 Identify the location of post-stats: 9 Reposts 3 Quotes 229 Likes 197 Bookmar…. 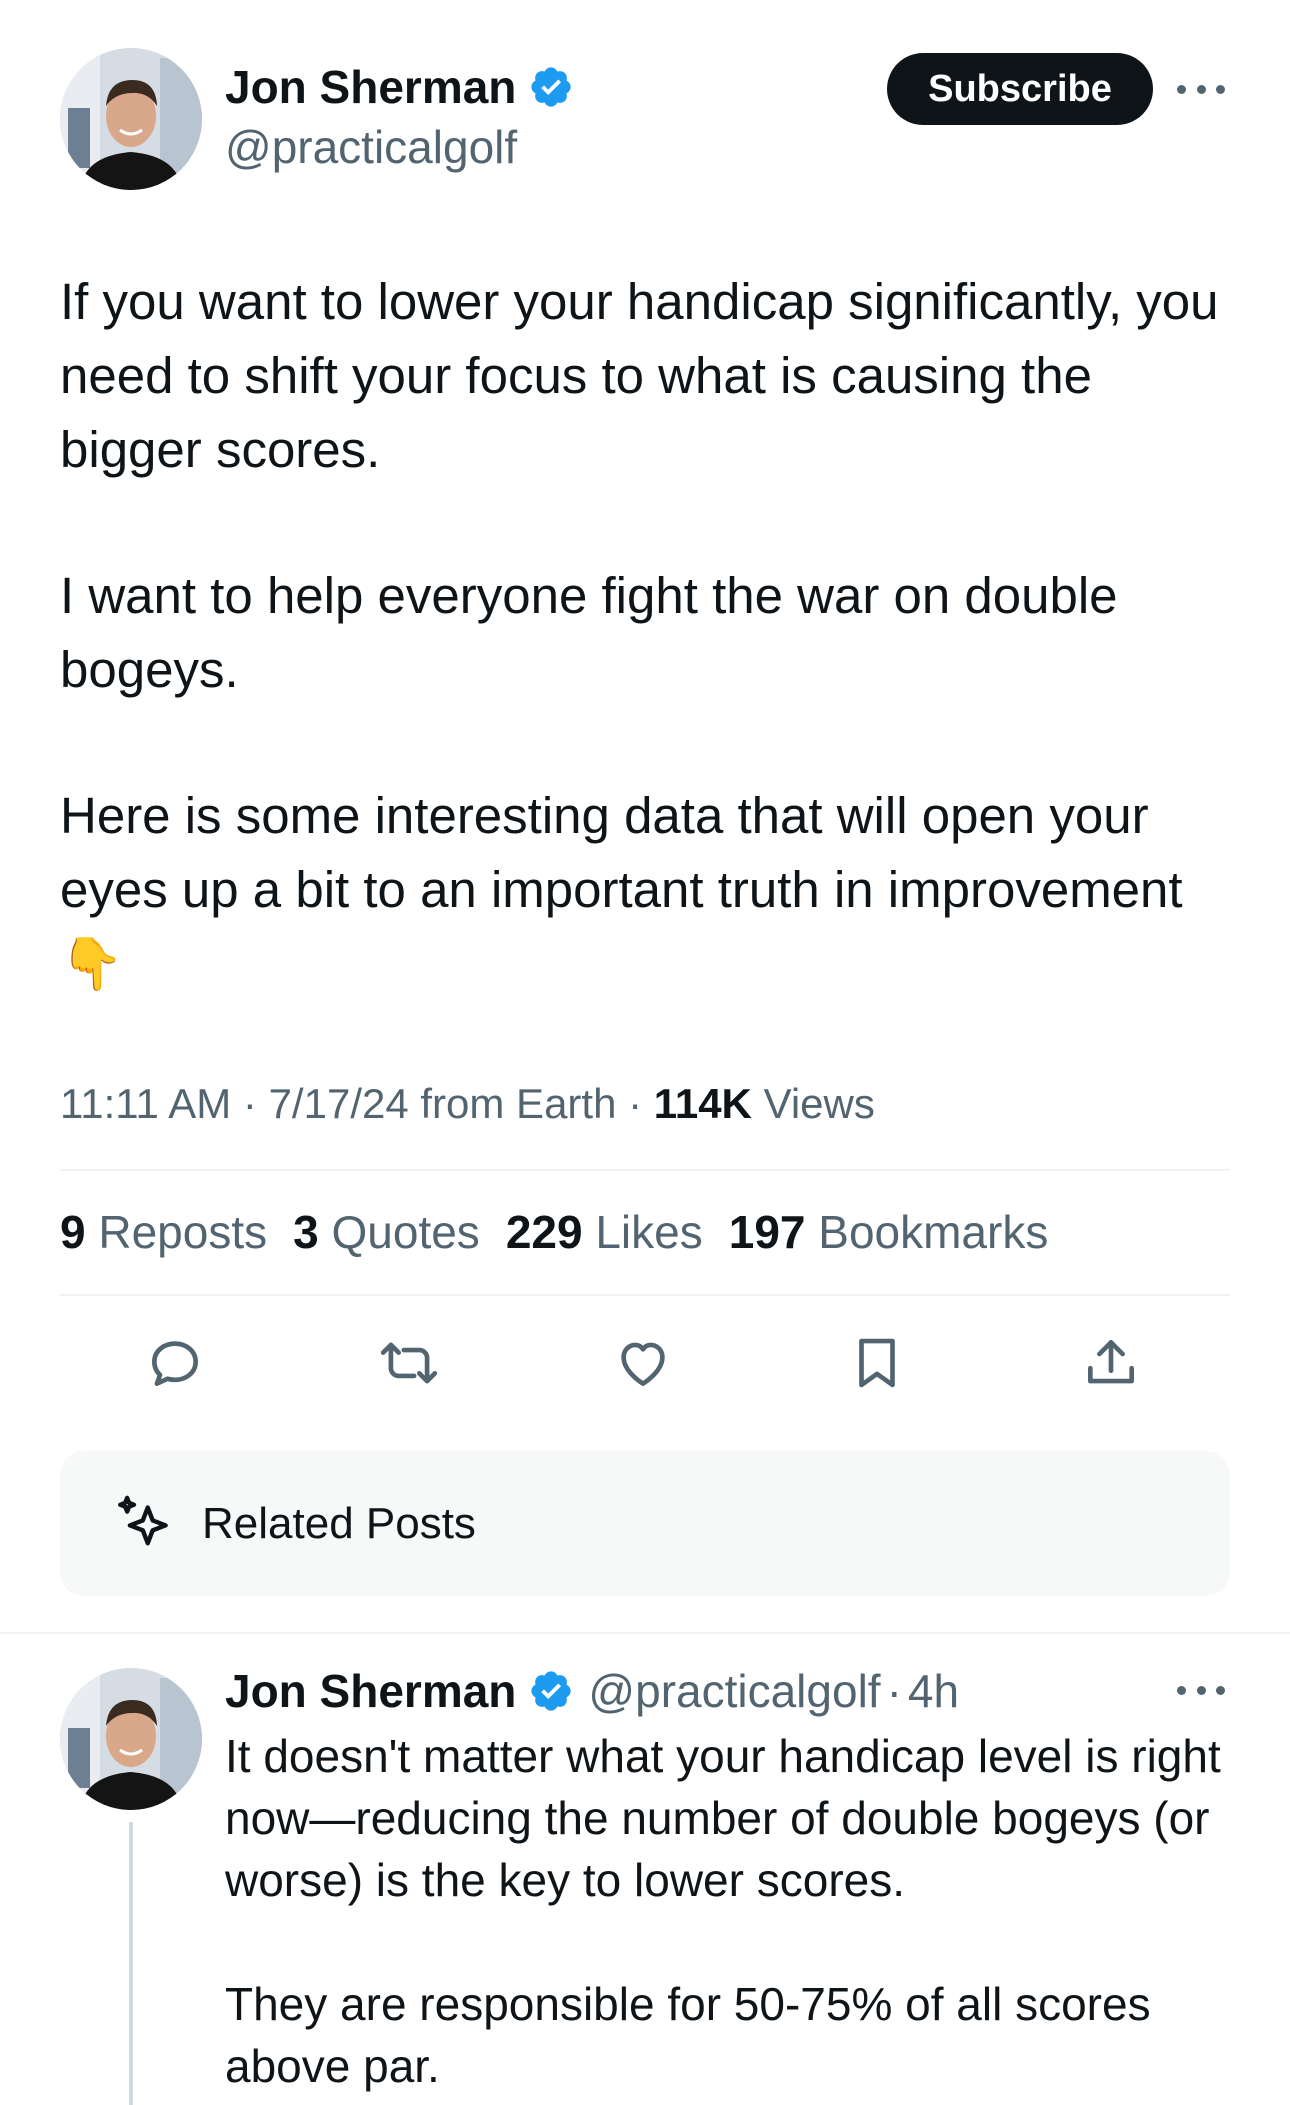
(567, 1232).